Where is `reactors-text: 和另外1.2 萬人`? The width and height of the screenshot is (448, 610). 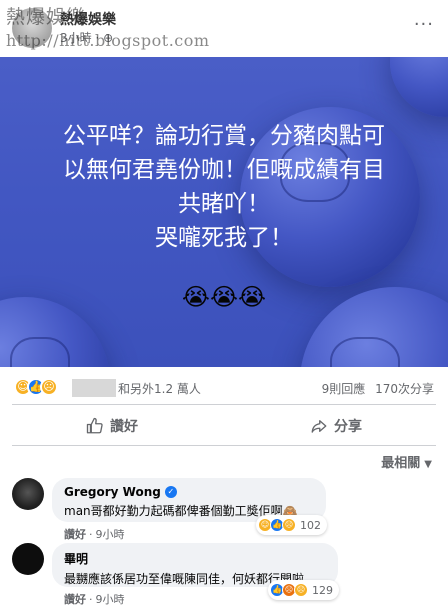
reactors-text: 和另外1.2 萬人 is located at coordinates (159, 388).